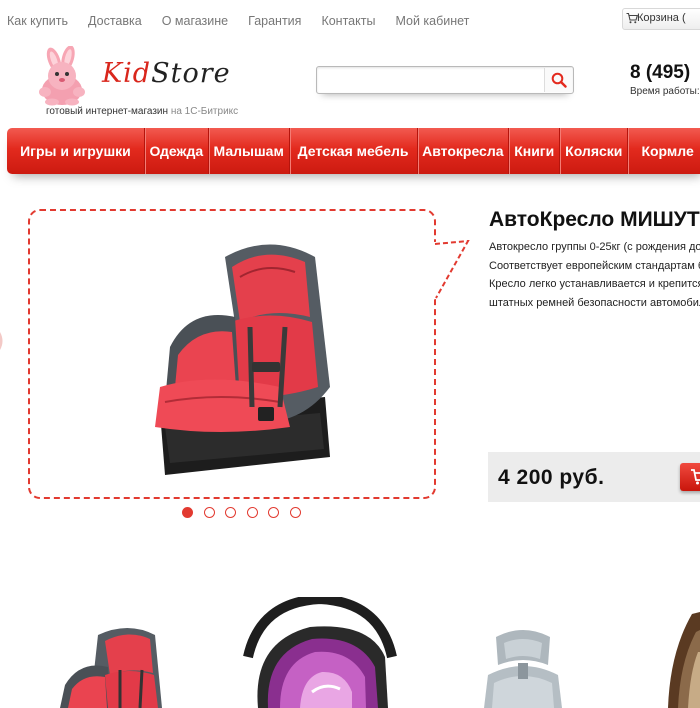 The image size is (700, 708). What do you see at coordinates (632, 18) in the screenshot?
I see `cart-icon` at bounding box center [632, 18].